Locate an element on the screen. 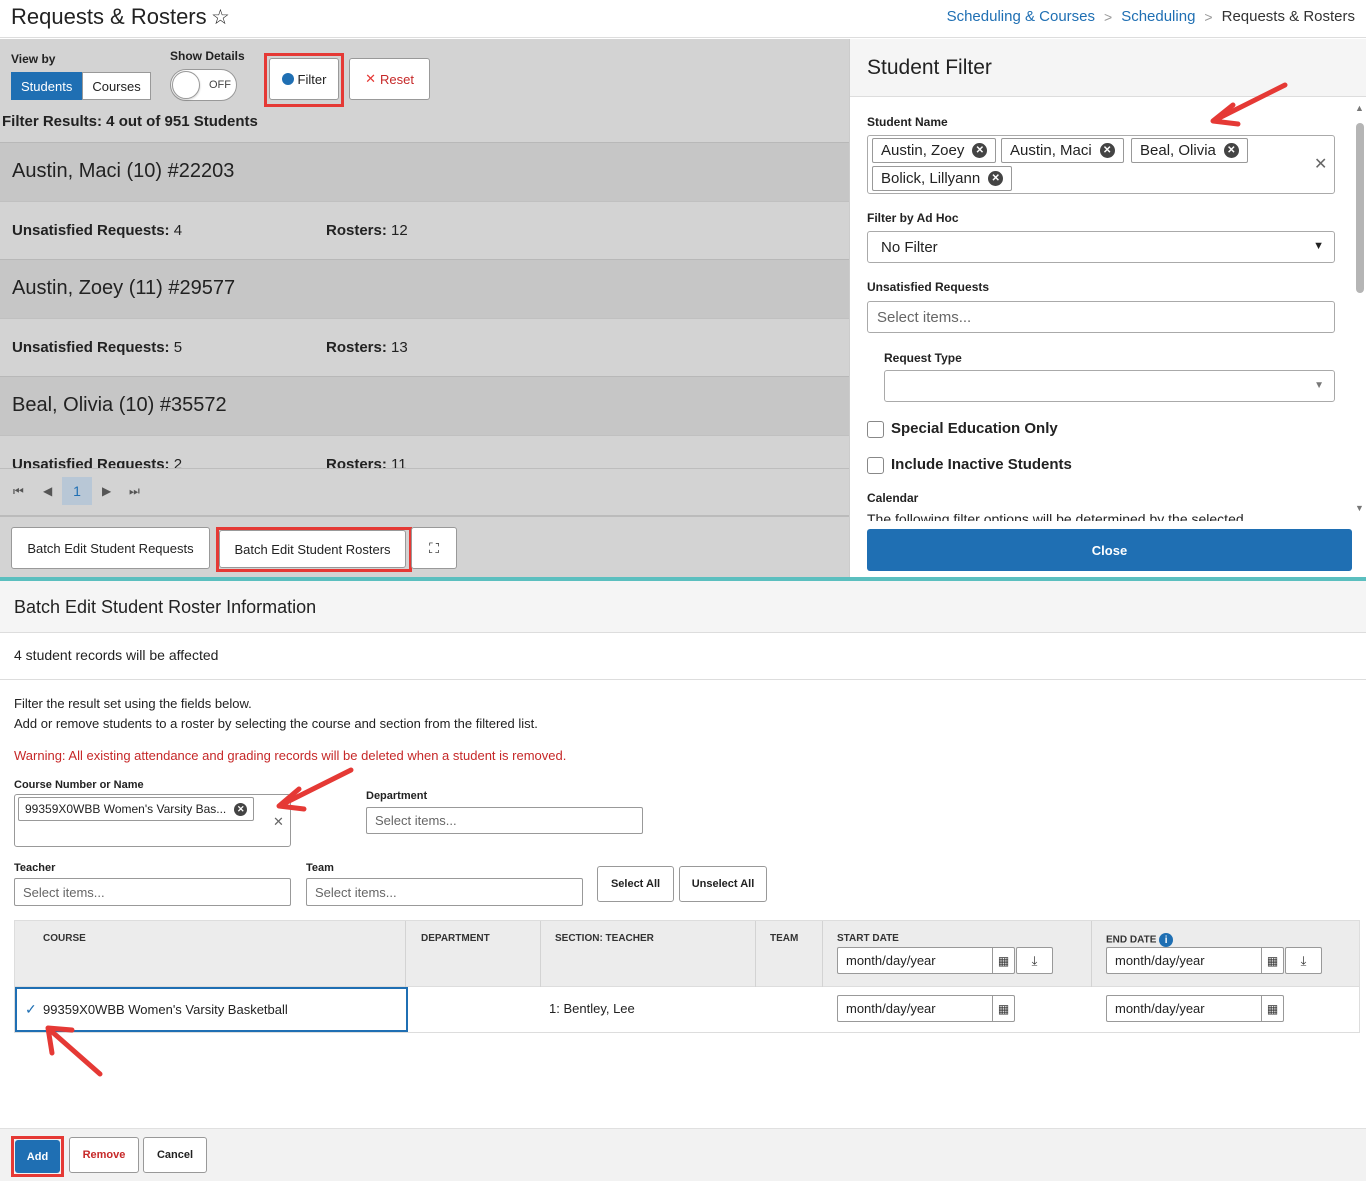 This screenshot has width=1366, height=1181. course-multiselect: 99359X0WBB Women's Varsity Bas... ✕ ✕ is located at coordinates (152, 820).